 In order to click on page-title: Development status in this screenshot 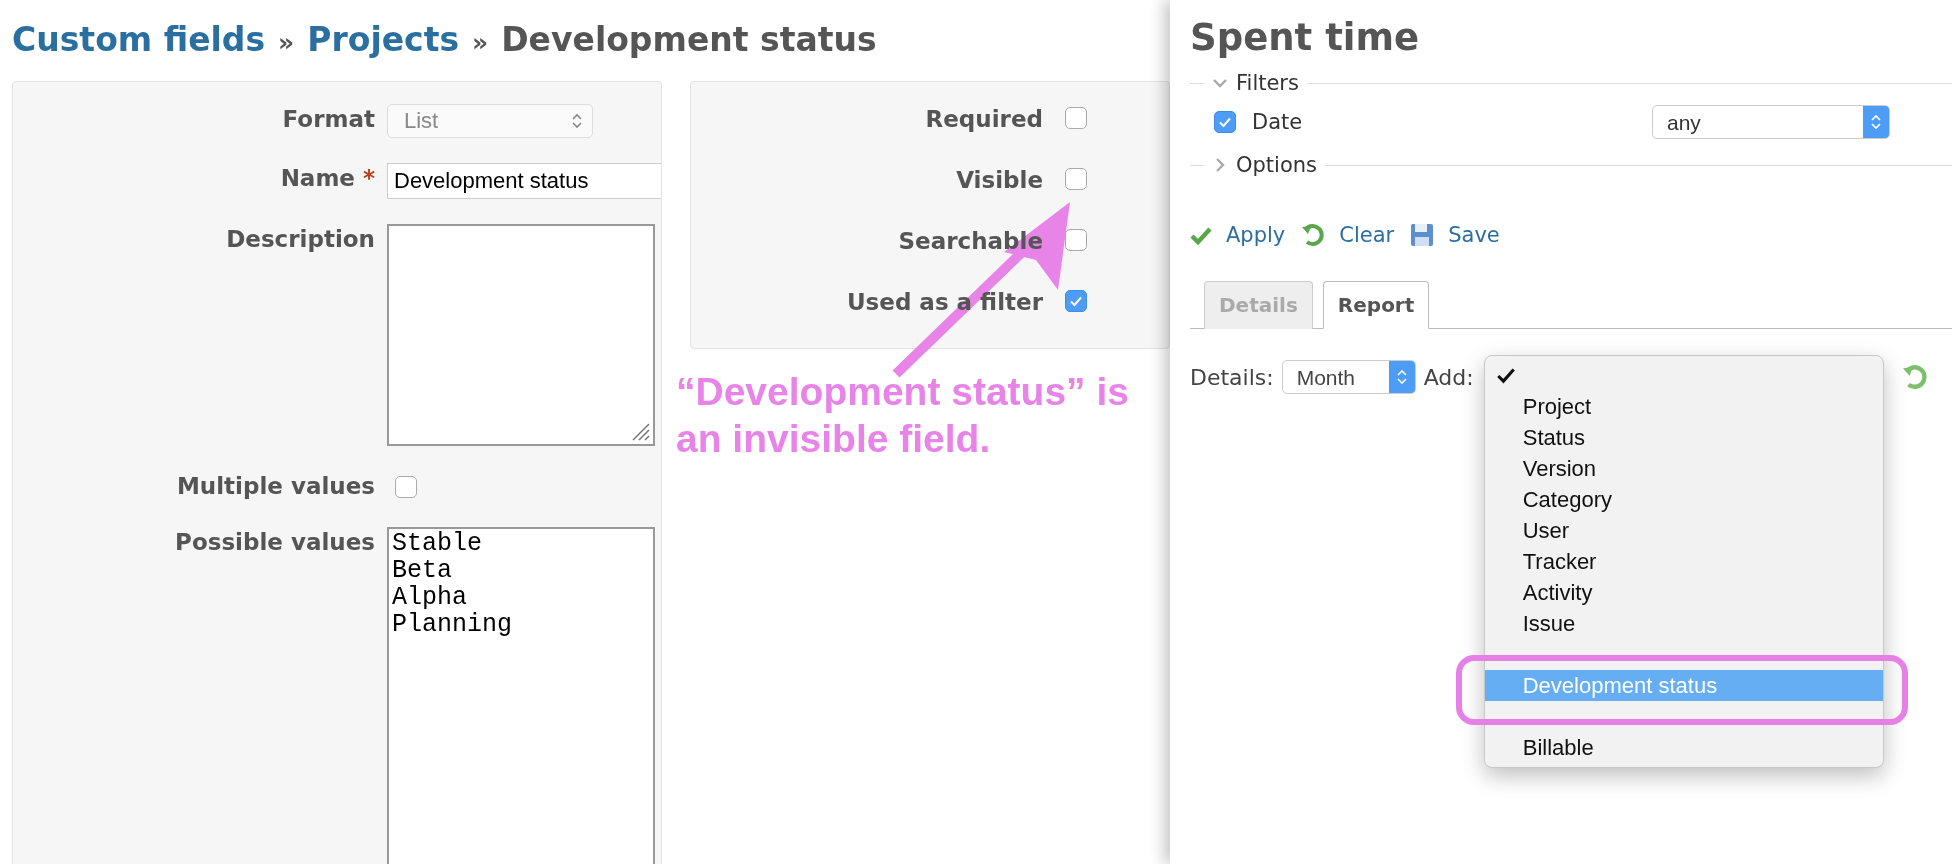, I will do `click(689, 39)`.